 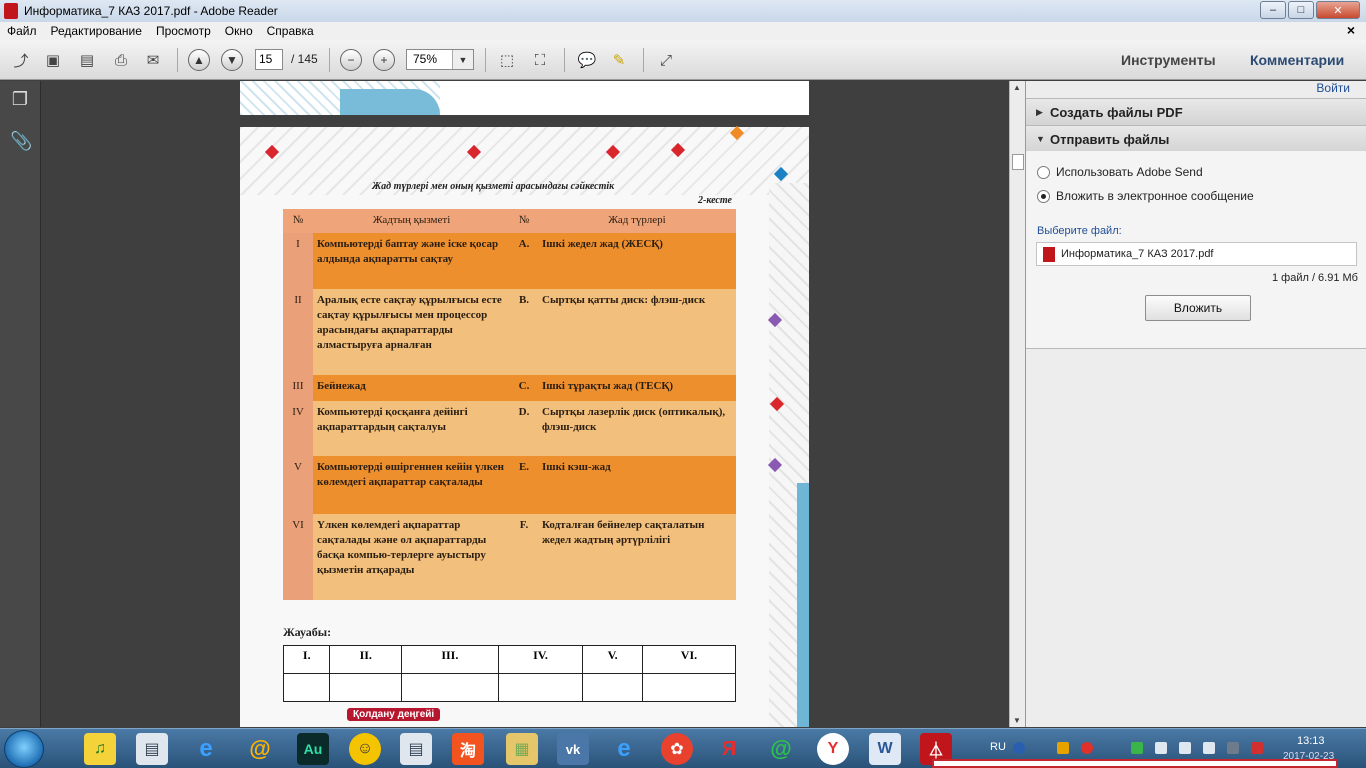 I want to click on network-icon, so click(x=1161, y=748).